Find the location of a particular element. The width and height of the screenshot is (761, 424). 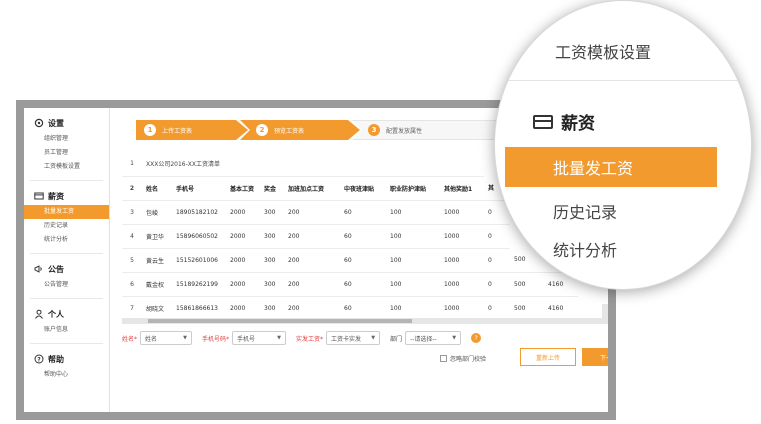

column-header: 中夜班津贴 is located at coordinates (363, 188).